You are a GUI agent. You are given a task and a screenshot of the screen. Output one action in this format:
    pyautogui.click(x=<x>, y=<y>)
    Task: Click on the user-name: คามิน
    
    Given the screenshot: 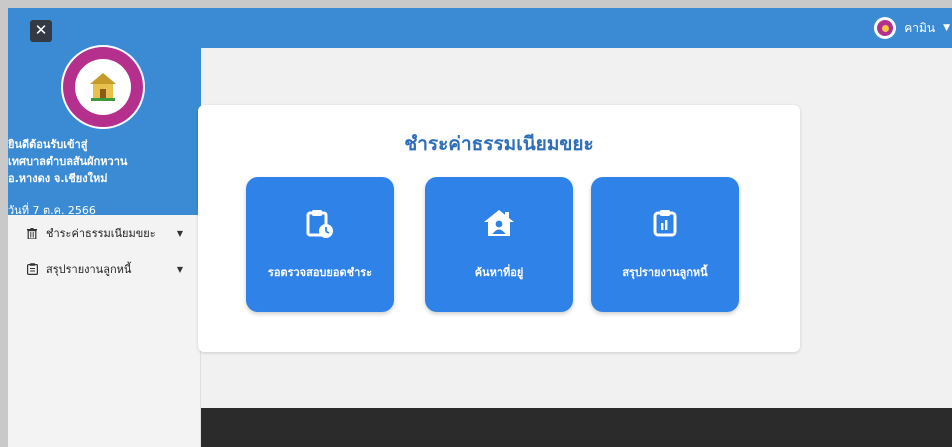 What is the action you would take?
    pyautogui.click(x=920, y=27)
    